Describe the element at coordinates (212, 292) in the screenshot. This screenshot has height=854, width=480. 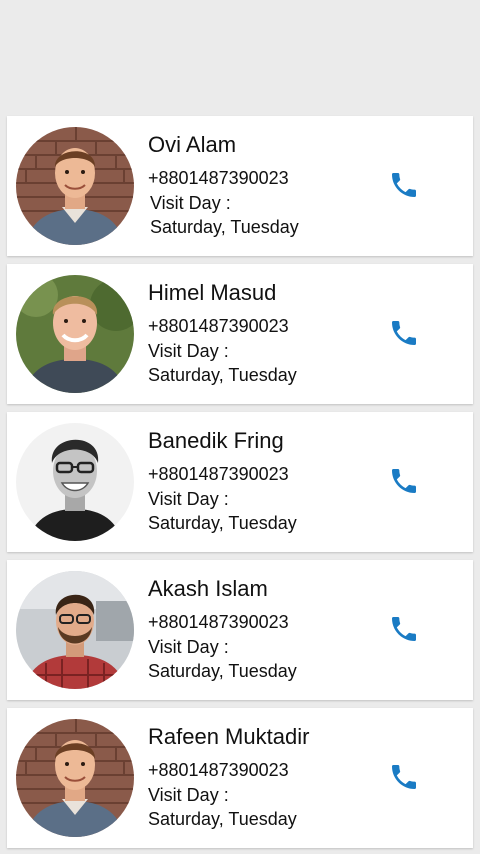
I see `contact-name: Himel Masud` at that location.